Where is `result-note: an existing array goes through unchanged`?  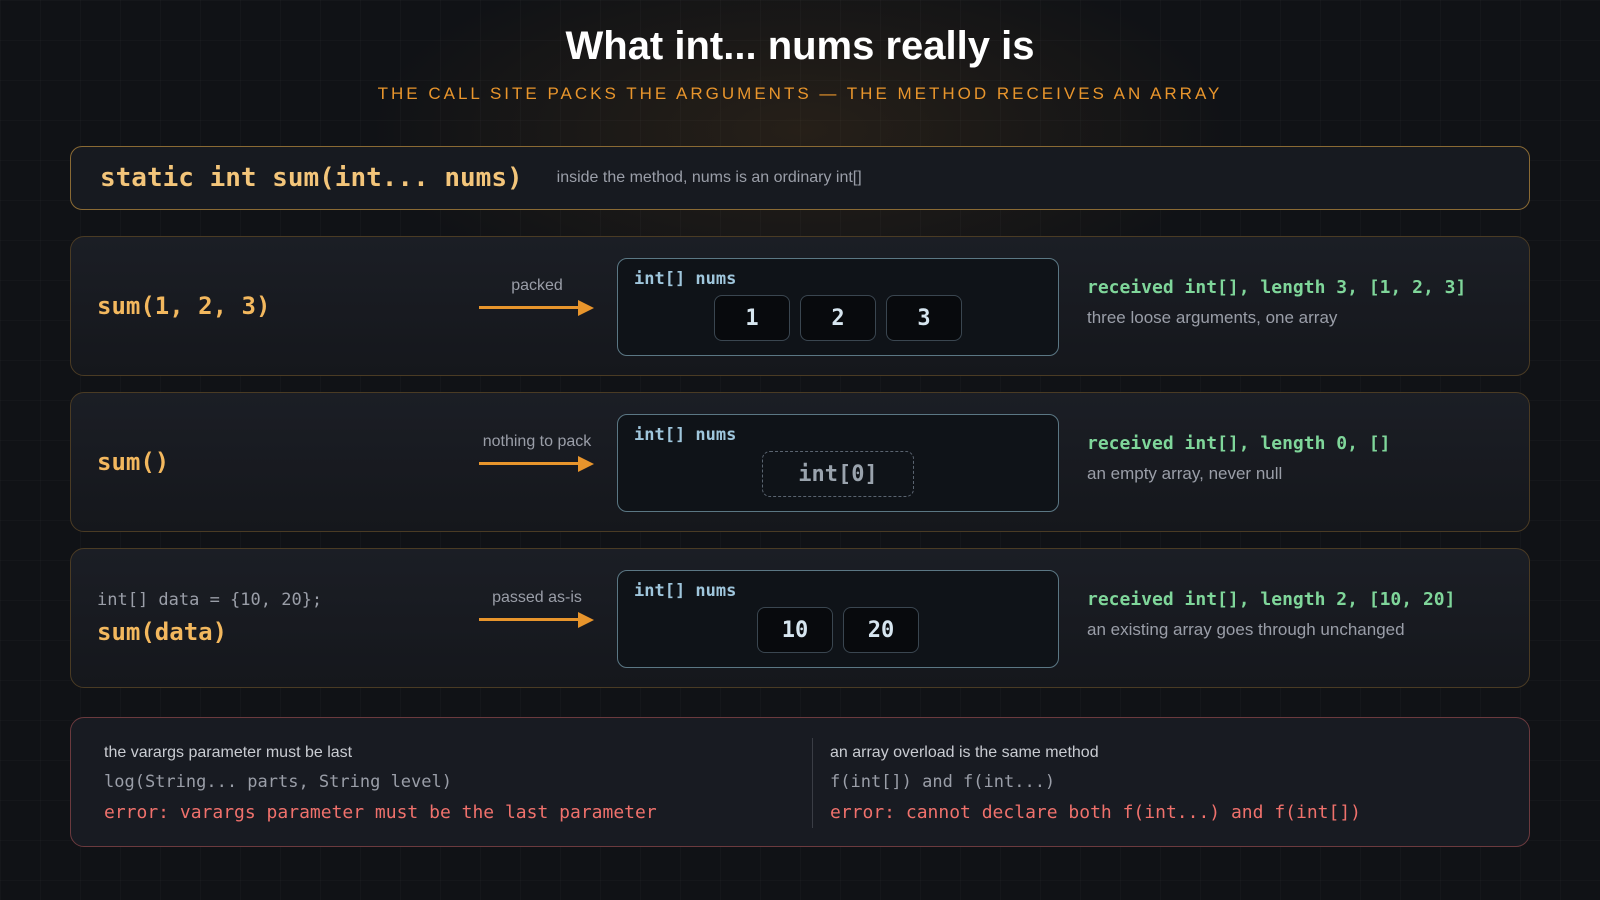 result-note: an existing array goes through unchanged is located at coordinates (1246, 629).